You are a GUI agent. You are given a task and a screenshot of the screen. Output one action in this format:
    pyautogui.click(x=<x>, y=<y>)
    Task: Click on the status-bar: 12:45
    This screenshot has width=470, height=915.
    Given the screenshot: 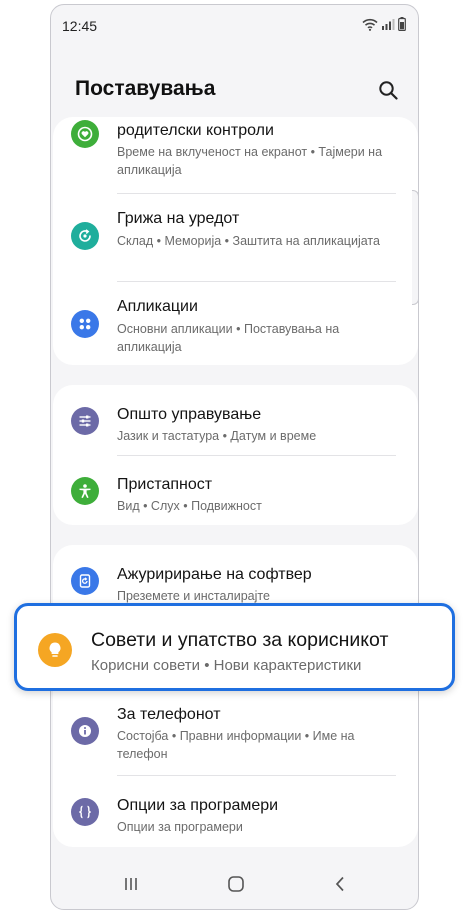 What is the action you would take?
    pyautogui.click(x=234, y=25)
    